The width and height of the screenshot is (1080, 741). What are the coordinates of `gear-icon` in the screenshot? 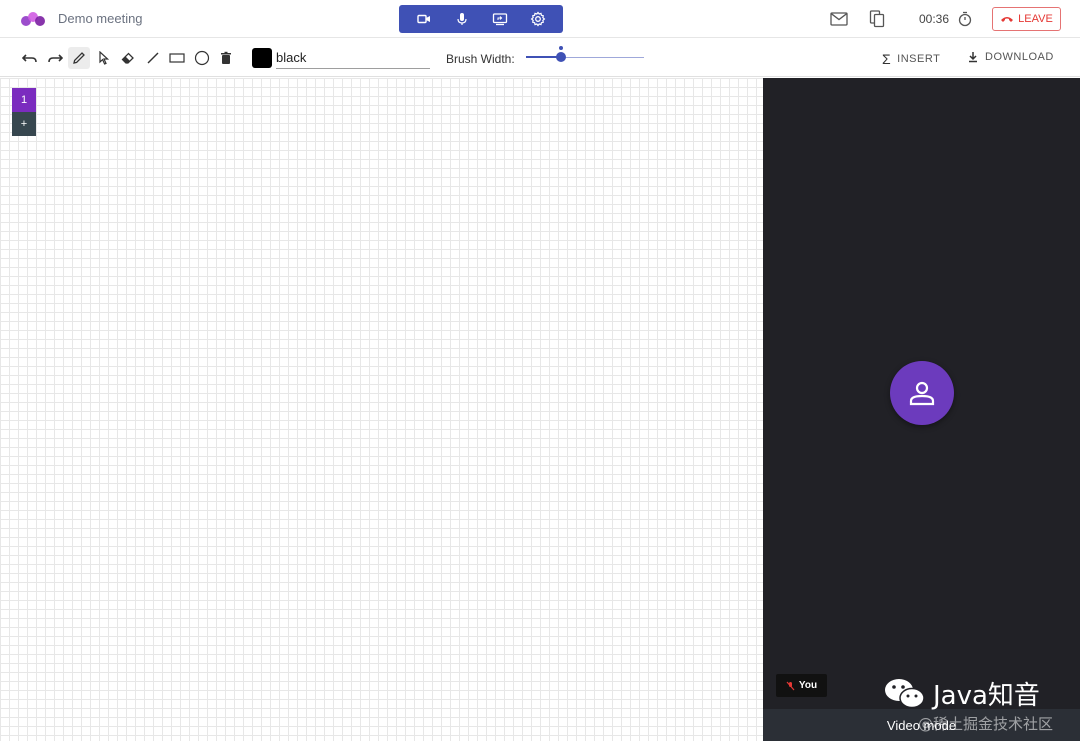 It's located at (538, 19).